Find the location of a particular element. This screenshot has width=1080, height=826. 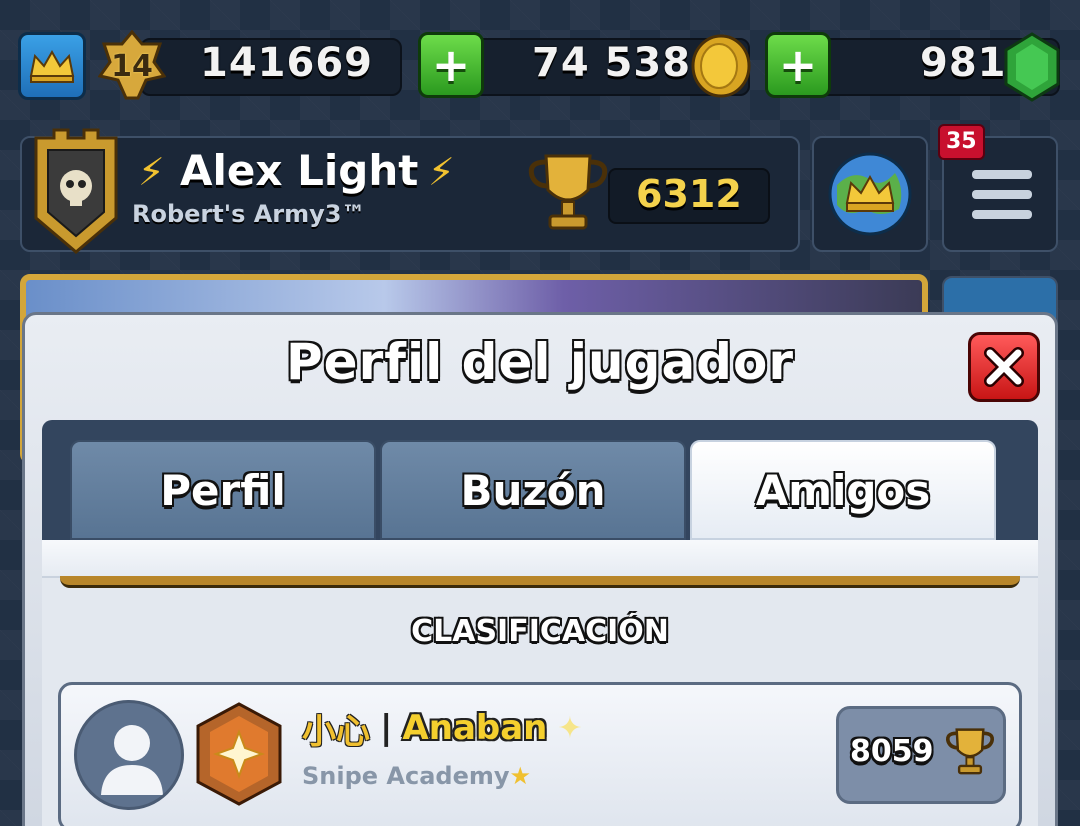

add-gold-button: + is located at coordinates (451, 65).